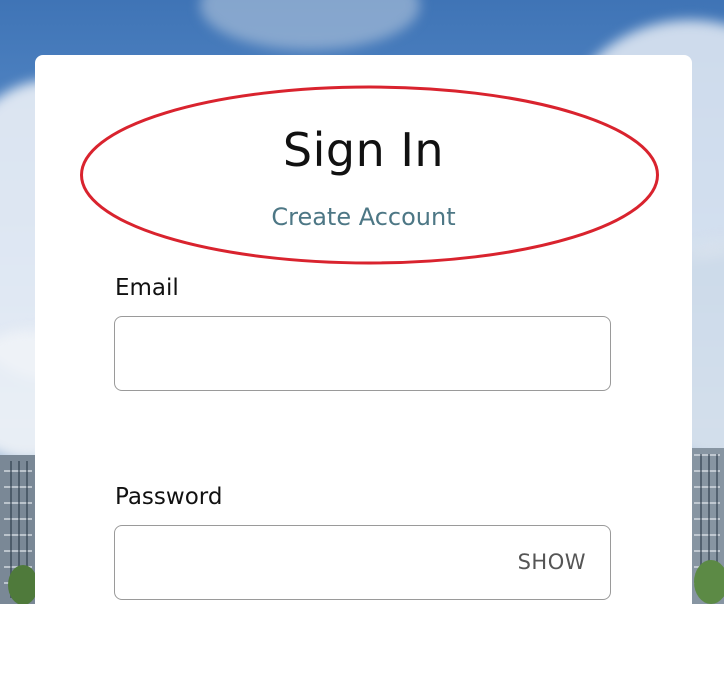 This screenshot has width=724, height=689. I want to click on email-input, so click(363, 354).